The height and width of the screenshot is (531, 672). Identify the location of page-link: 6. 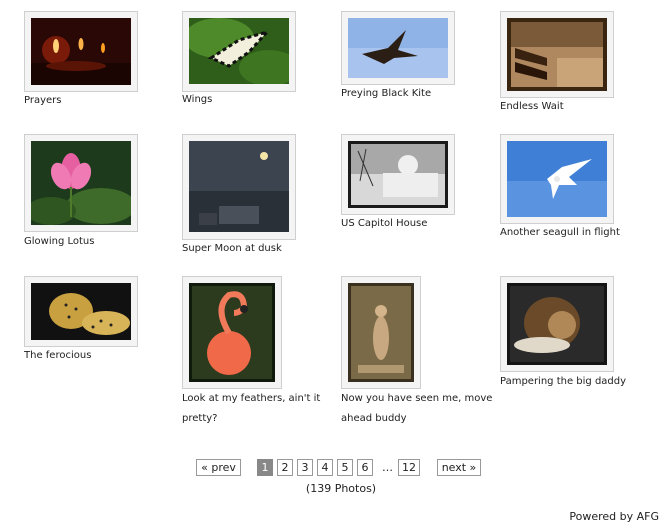
(365, 467).